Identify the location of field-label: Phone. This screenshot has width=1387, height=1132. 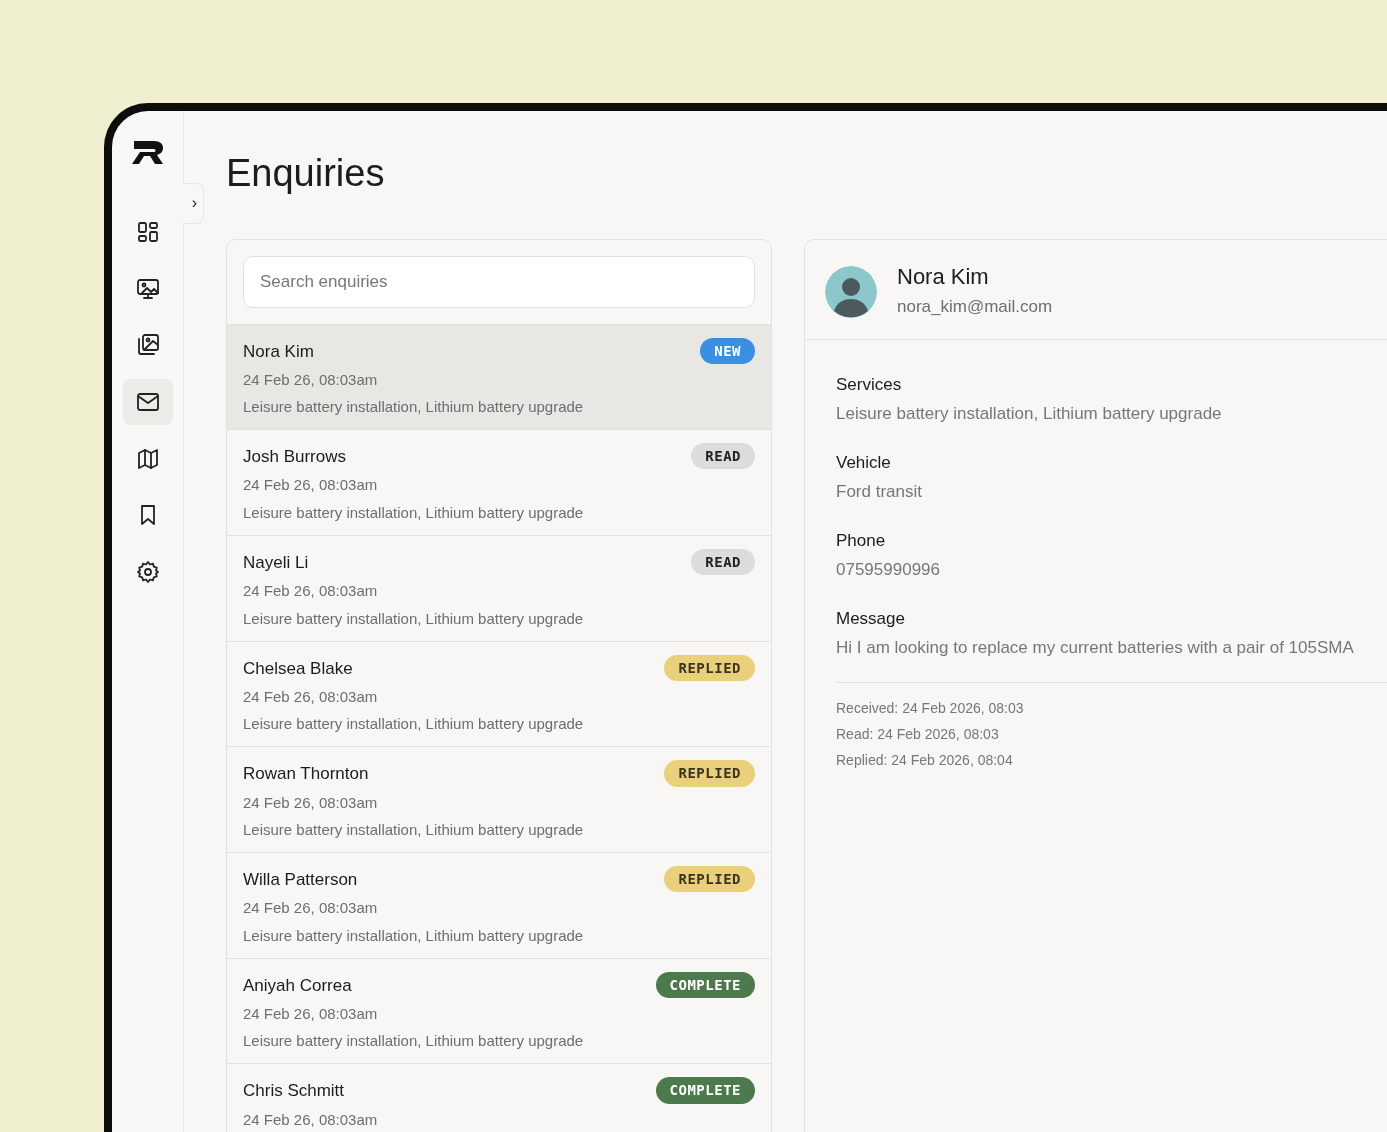
(861, 541).